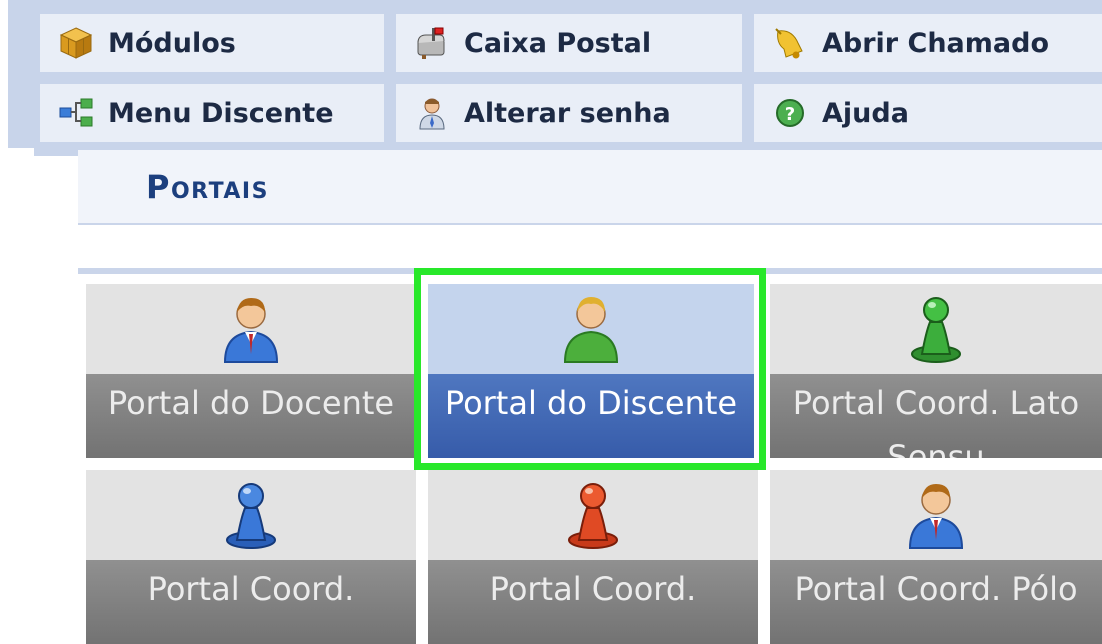  Describe the element at coordinates (591, 371) in the screenshot. I see `portal-discente-tile: Portal do Discente` at that location.